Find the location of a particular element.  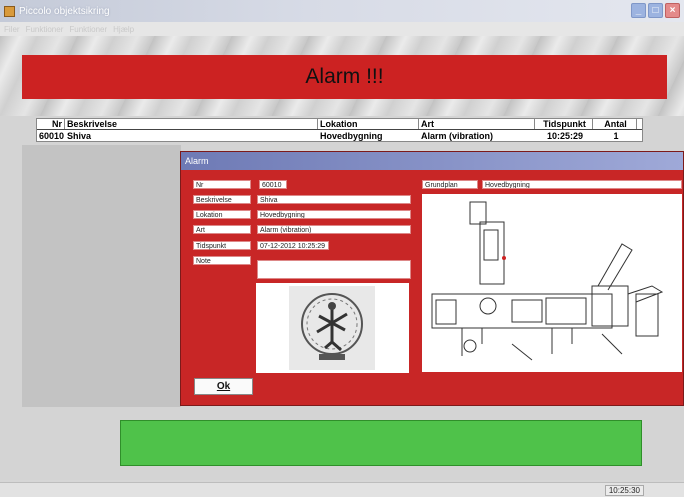

dialog-title-bar: Alarm is located at coordinates (432, 161).